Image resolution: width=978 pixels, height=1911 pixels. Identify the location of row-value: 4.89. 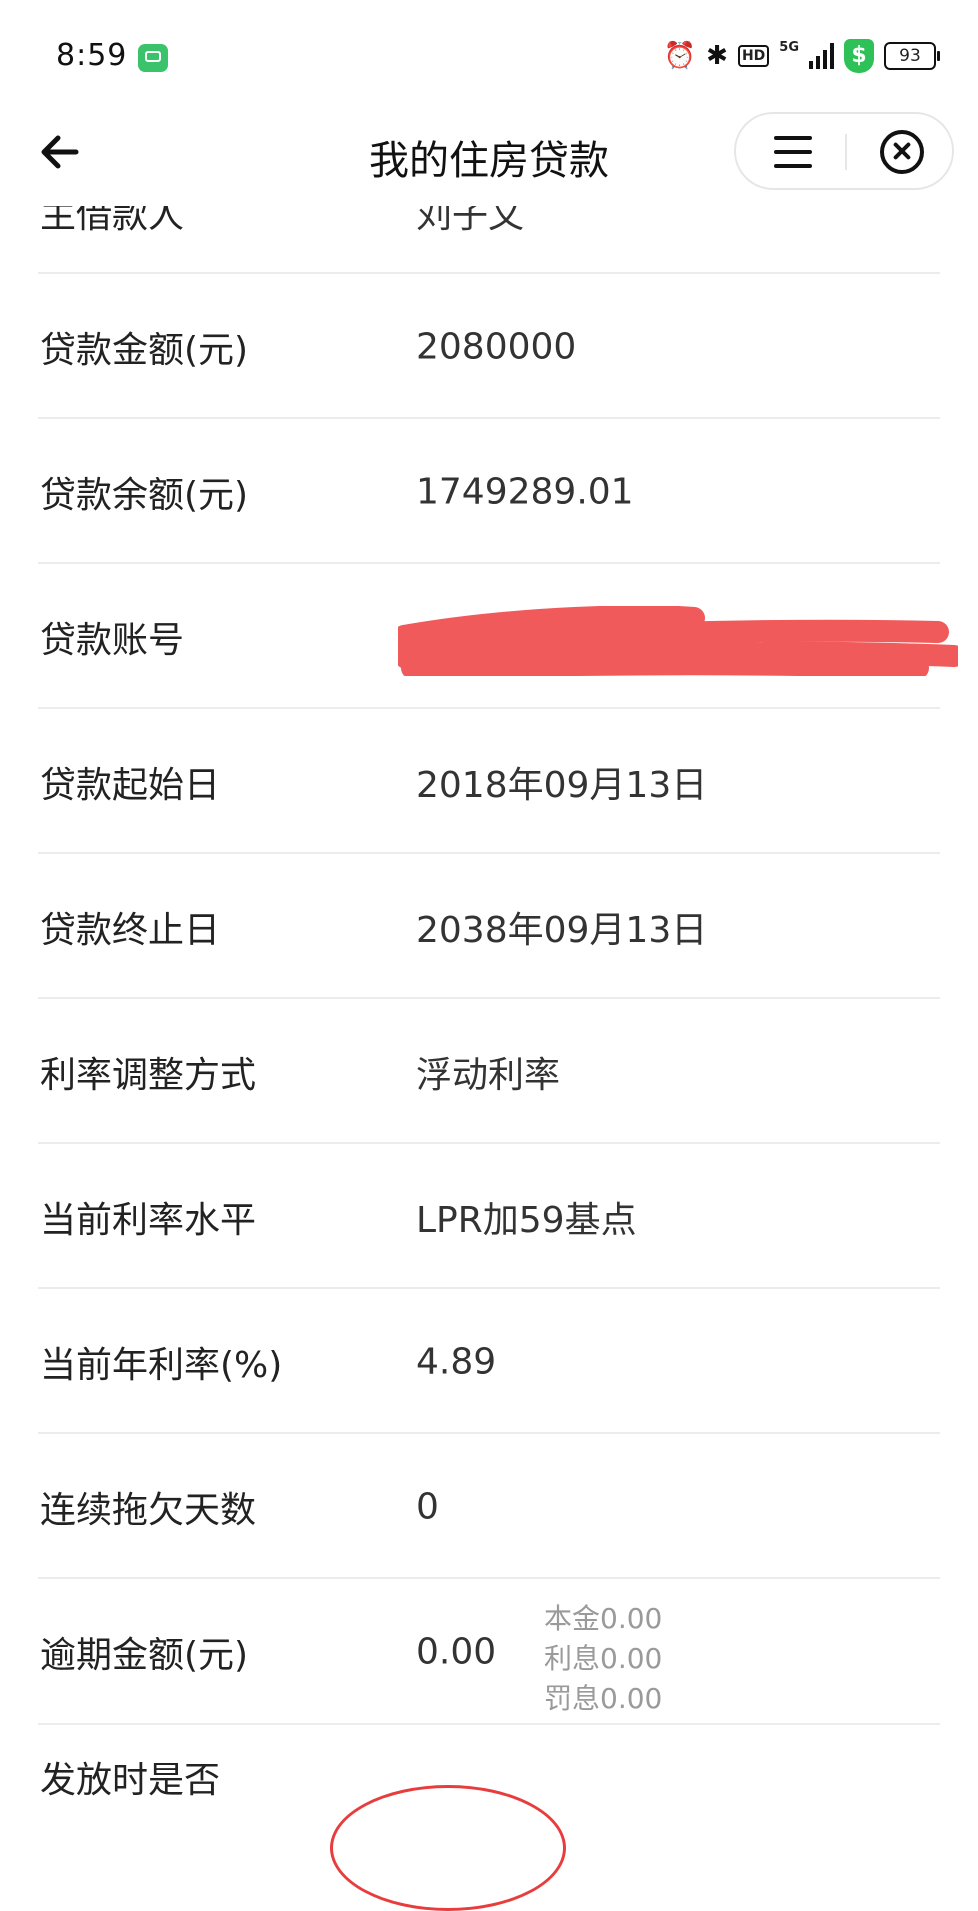
(456, 1361).